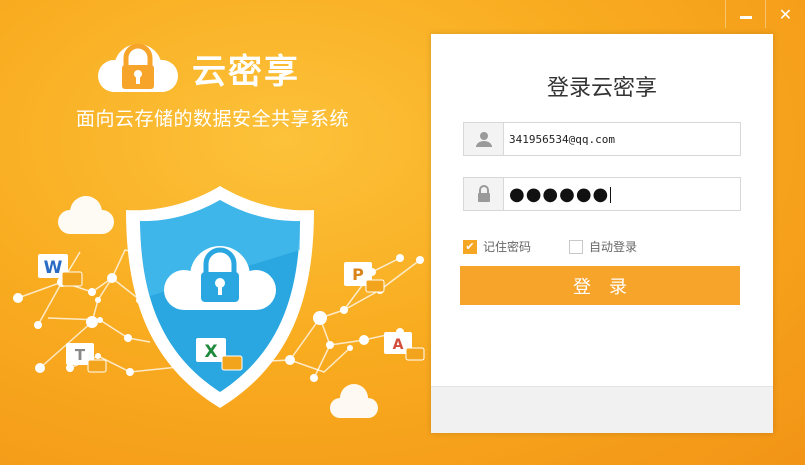  I want to click on username-field: 341956534@qq.com, so click(602, 139).